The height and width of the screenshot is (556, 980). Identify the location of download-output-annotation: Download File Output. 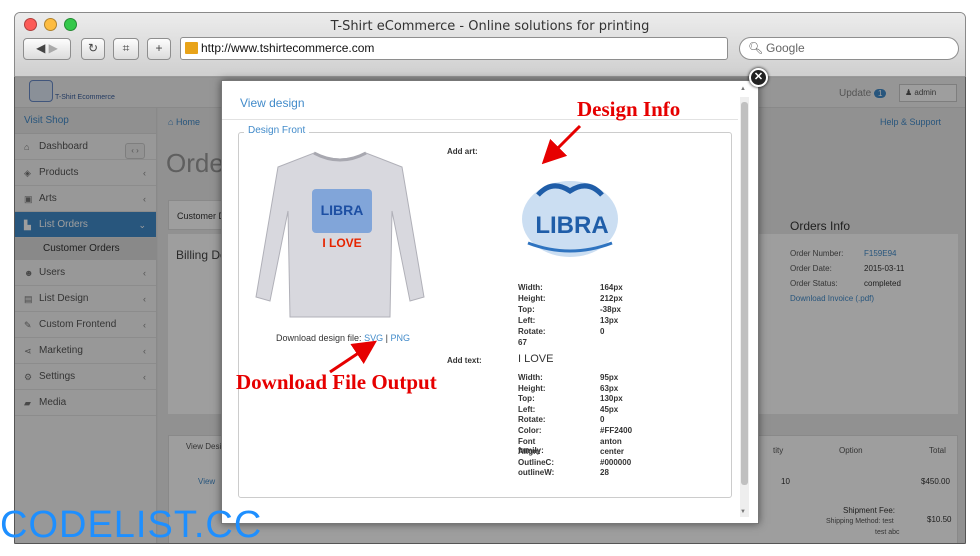
(336, 382).